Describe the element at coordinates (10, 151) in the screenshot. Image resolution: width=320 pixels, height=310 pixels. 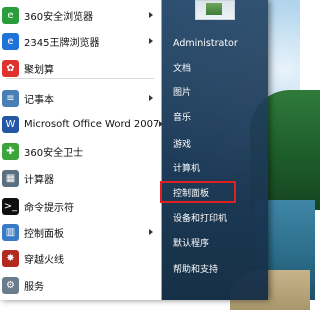
I see `360-safe-guard-icon: ✚` at that location.